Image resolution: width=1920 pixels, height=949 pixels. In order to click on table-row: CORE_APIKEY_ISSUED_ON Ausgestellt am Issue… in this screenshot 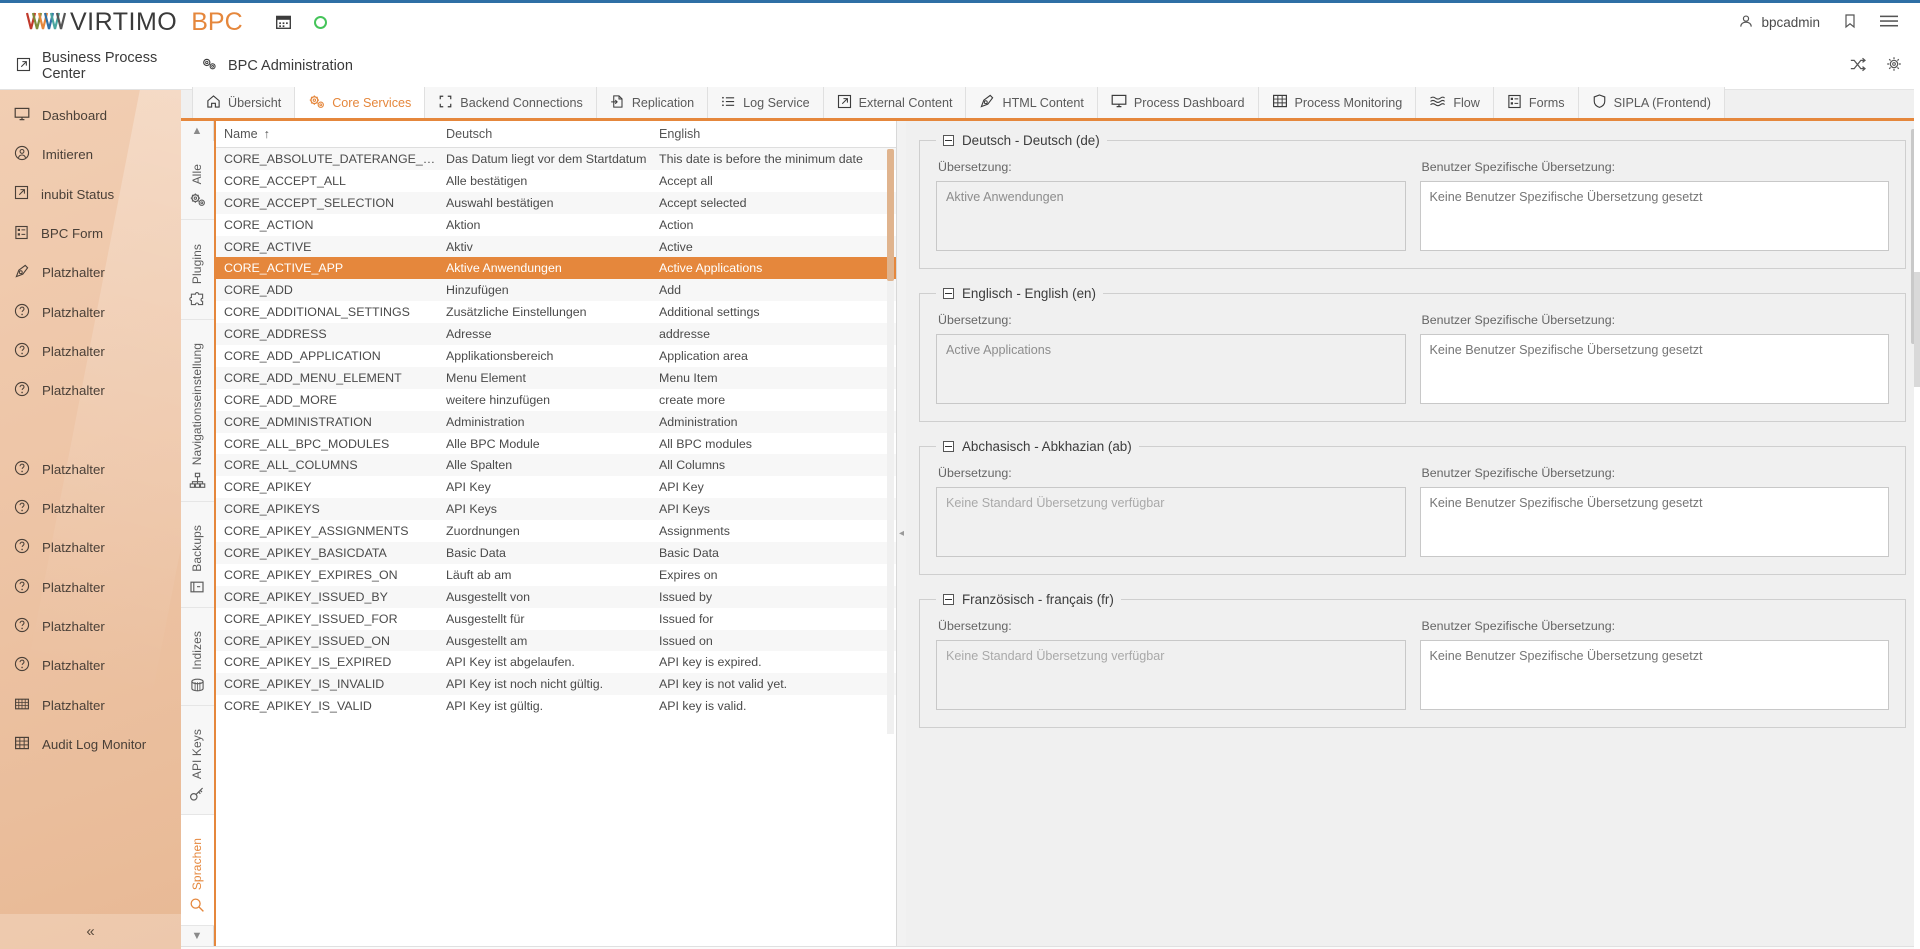, I will do `click(556, 640)`.